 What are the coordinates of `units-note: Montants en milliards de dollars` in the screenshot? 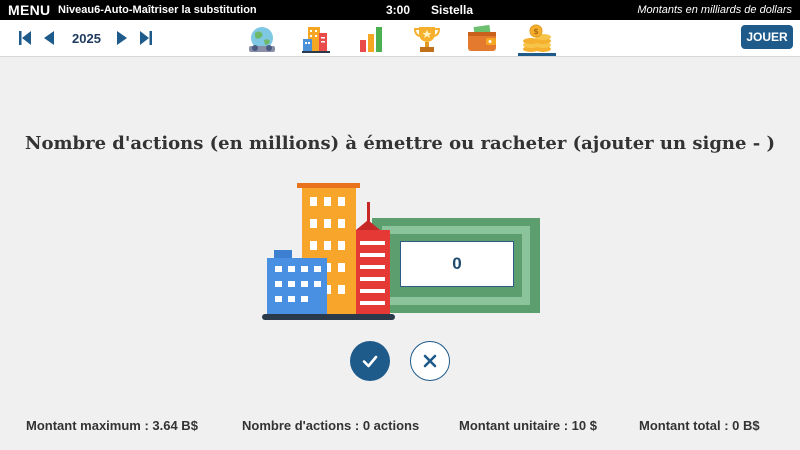 It's located at (714, 10).